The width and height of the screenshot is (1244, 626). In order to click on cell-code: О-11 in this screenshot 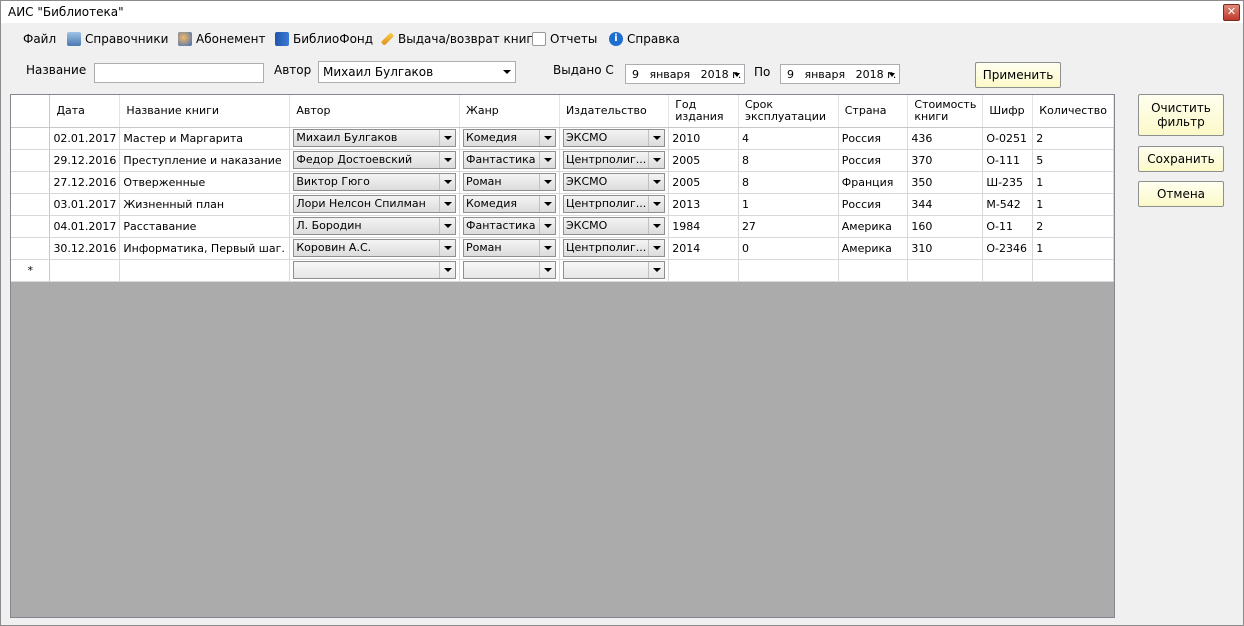, I will do `click(1008, 226)`.